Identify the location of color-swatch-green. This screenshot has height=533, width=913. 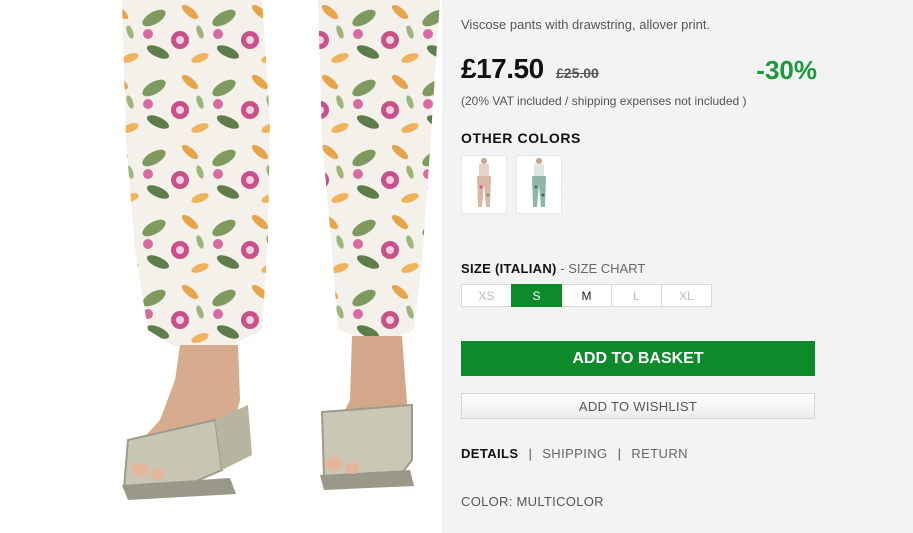
(539, 184).